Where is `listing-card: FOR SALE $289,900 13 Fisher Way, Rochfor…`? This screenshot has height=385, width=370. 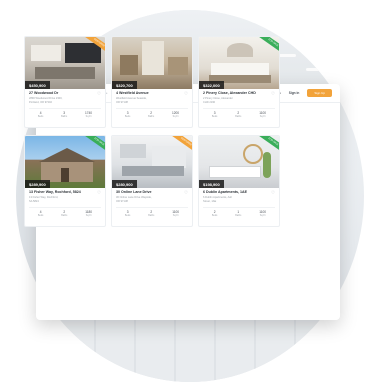
listing-card: FOR SALE $289,900 13 Fisher Way, Rochfor… is located at coordinates (65, 181).